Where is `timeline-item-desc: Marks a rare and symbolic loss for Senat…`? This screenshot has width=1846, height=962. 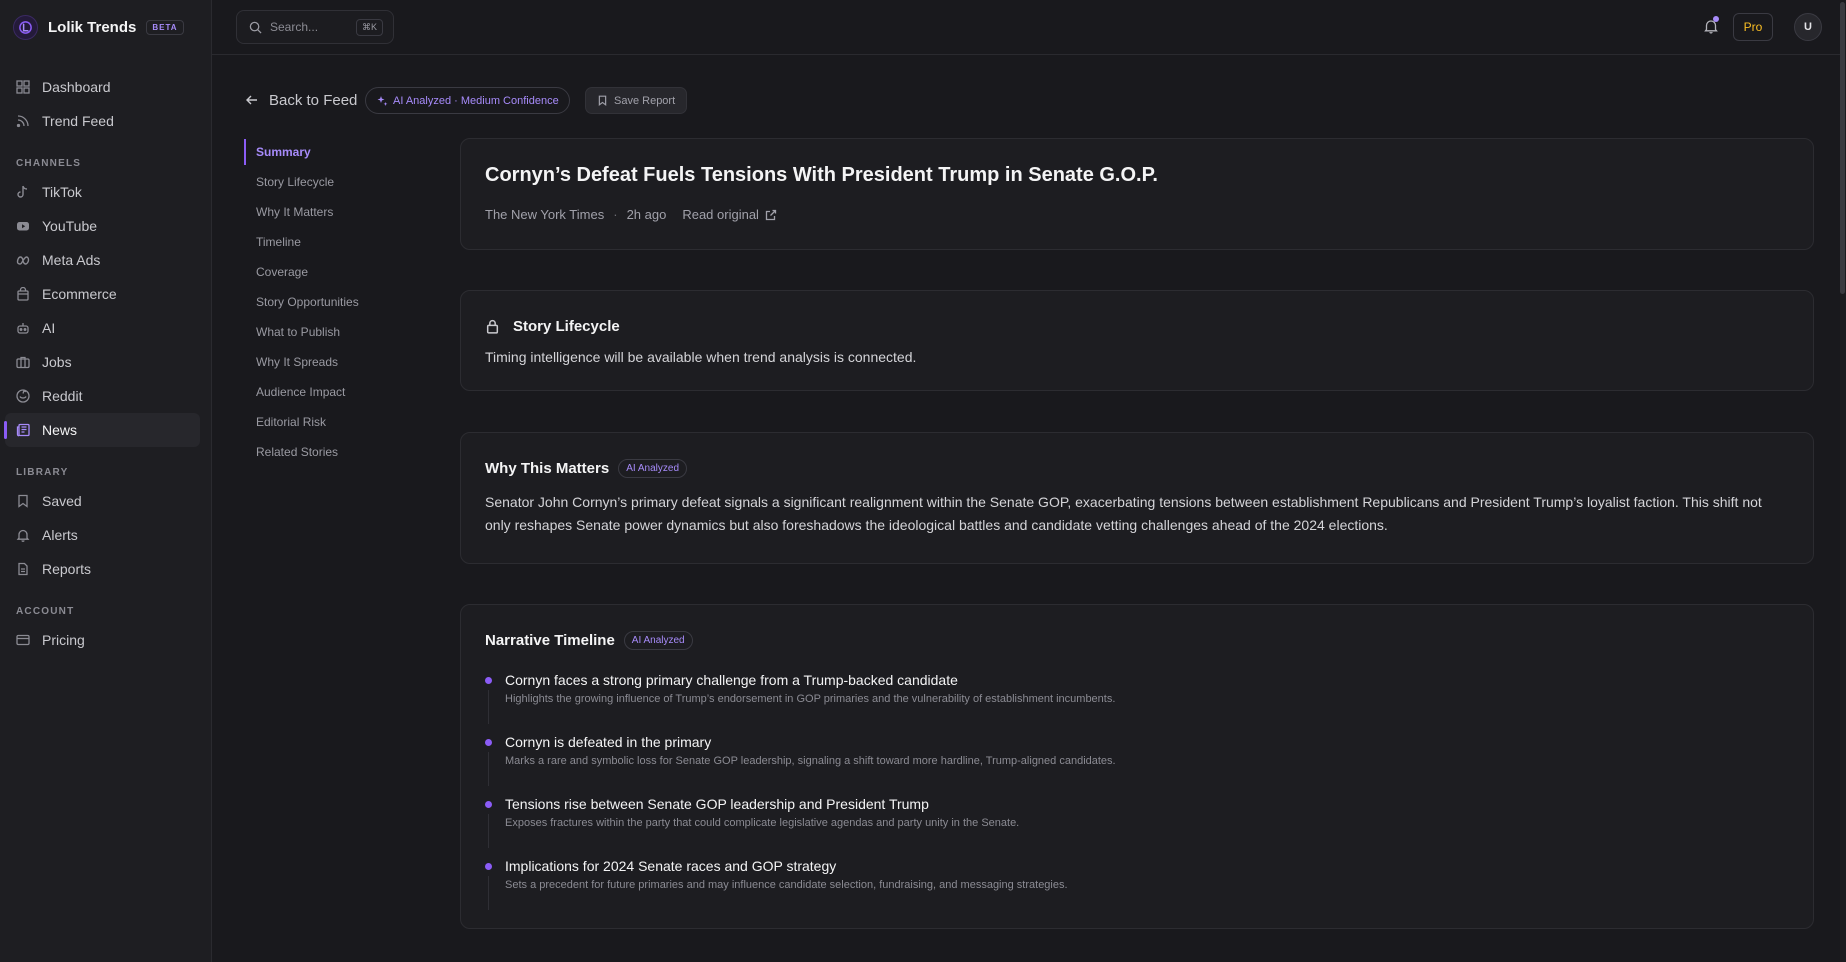 timeline-item-desc: Marks a rare and symbolic loss for Senat… is located at coordinates (810, 761).